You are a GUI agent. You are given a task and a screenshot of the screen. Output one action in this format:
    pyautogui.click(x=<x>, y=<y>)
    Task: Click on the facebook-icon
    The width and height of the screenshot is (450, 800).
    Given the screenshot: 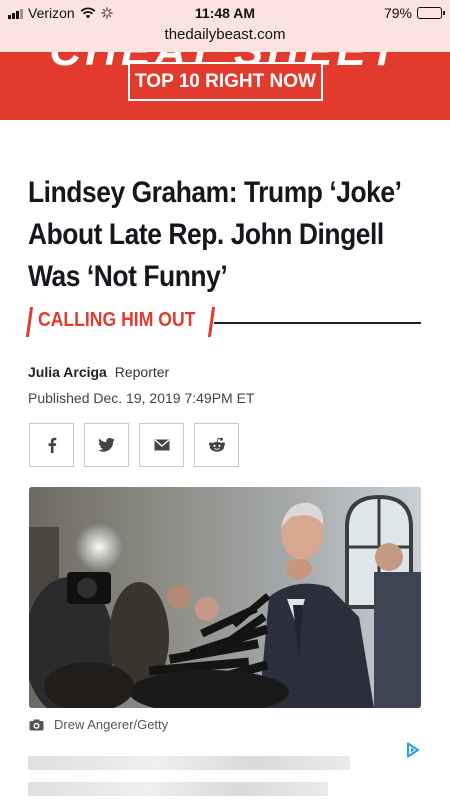 What is the action you would take?
    pyautogui.click(x=52, y=445)
    